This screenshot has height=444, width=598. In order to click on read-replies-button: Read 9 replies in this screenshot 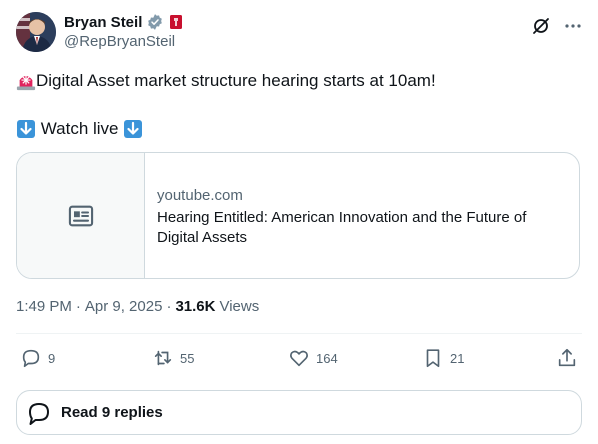, I will do `click(299, 412)`.